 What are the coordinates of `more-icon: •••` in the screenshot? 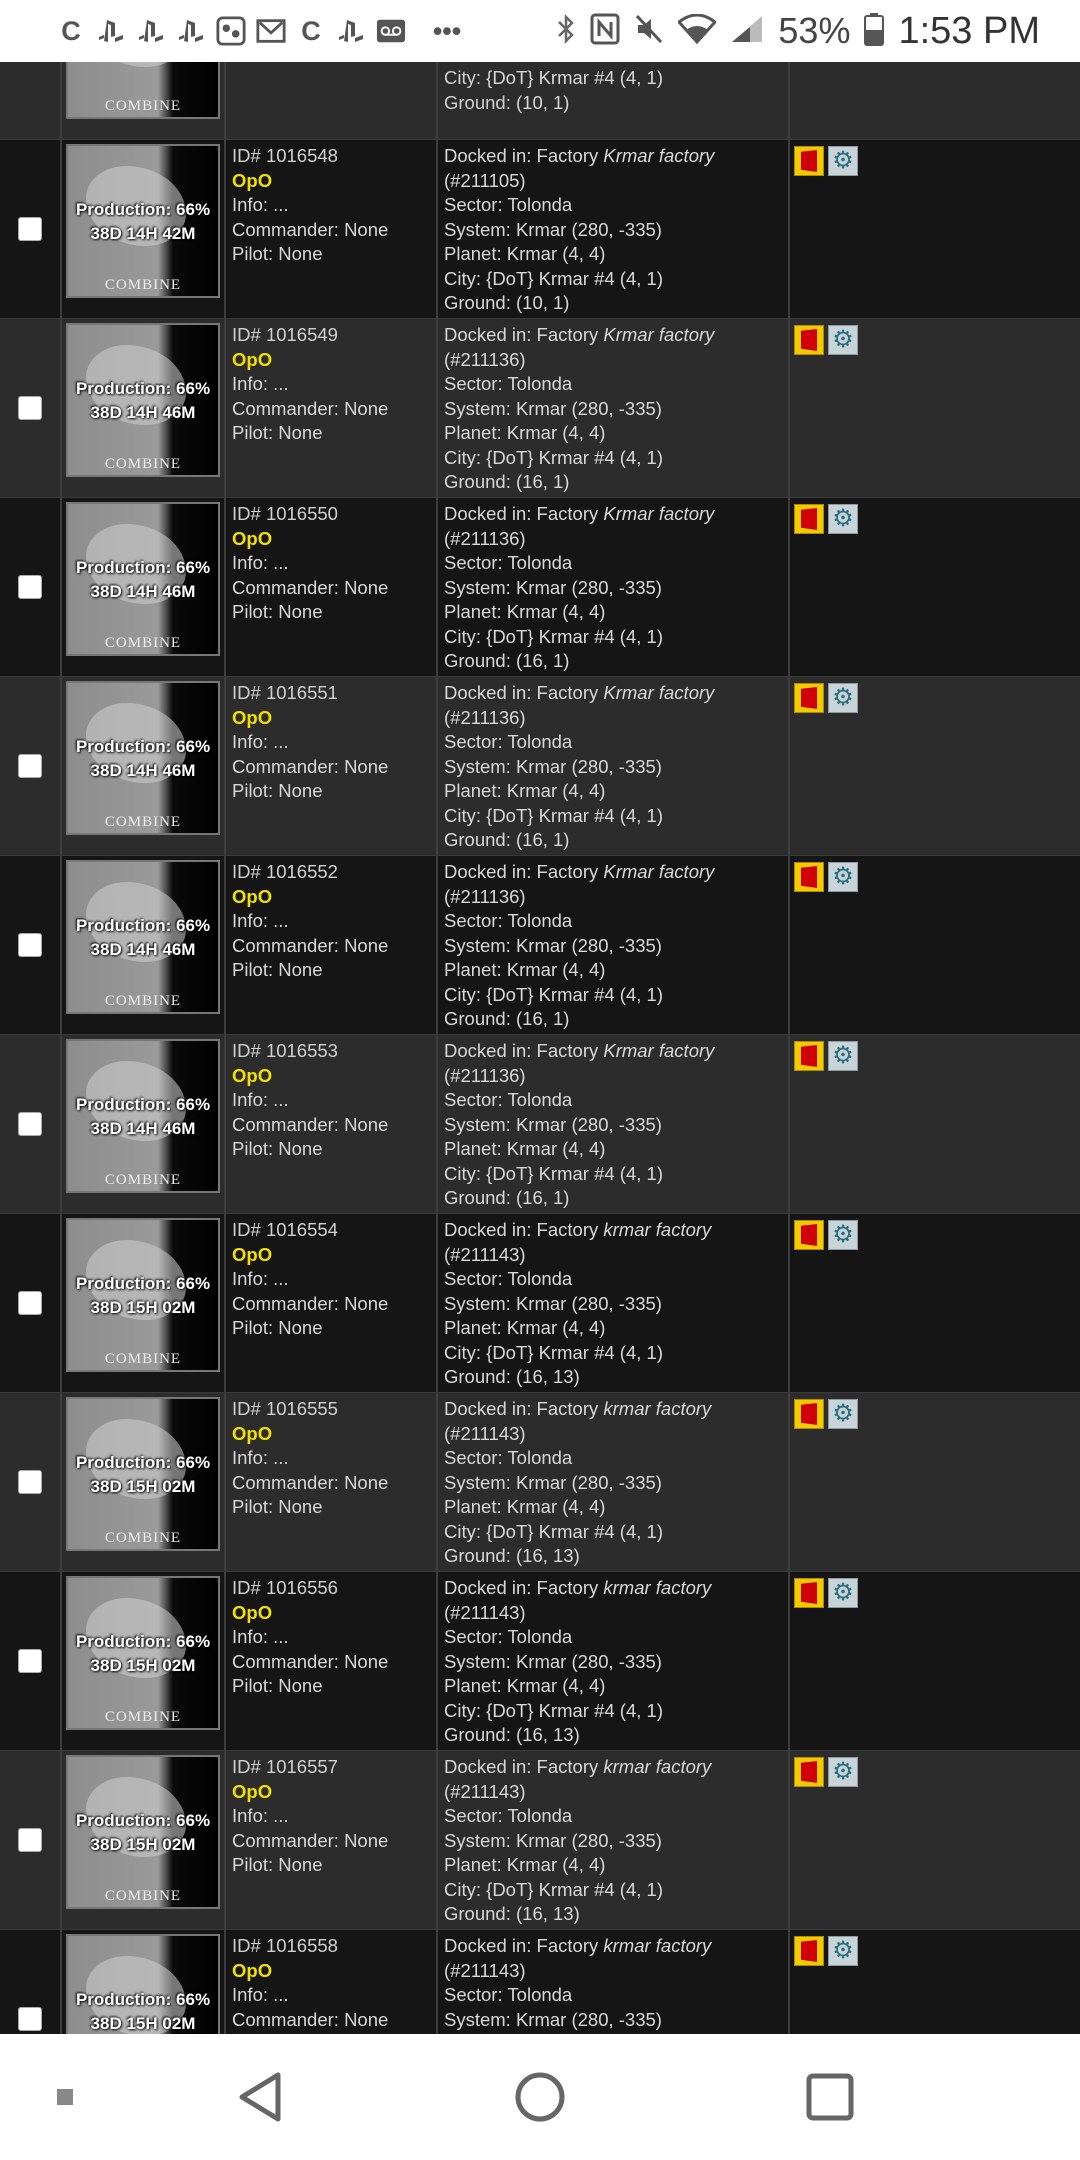 It's located at (447, 30).